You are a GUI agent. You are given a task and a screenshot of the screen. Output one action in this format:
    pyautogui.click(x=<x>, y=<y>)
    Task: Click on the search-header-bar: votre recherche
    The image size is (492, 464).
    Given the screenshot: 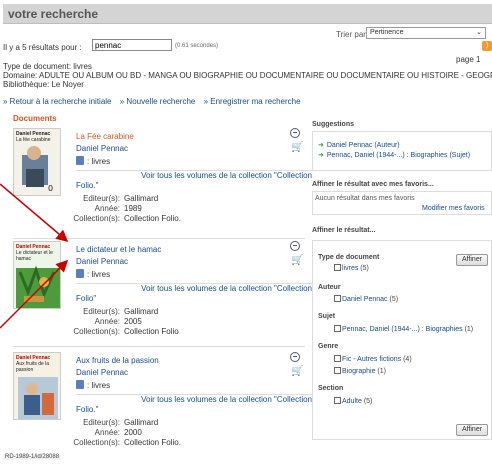 What is the action you would take?
    pyautogui.click(x=247, y=14)
    